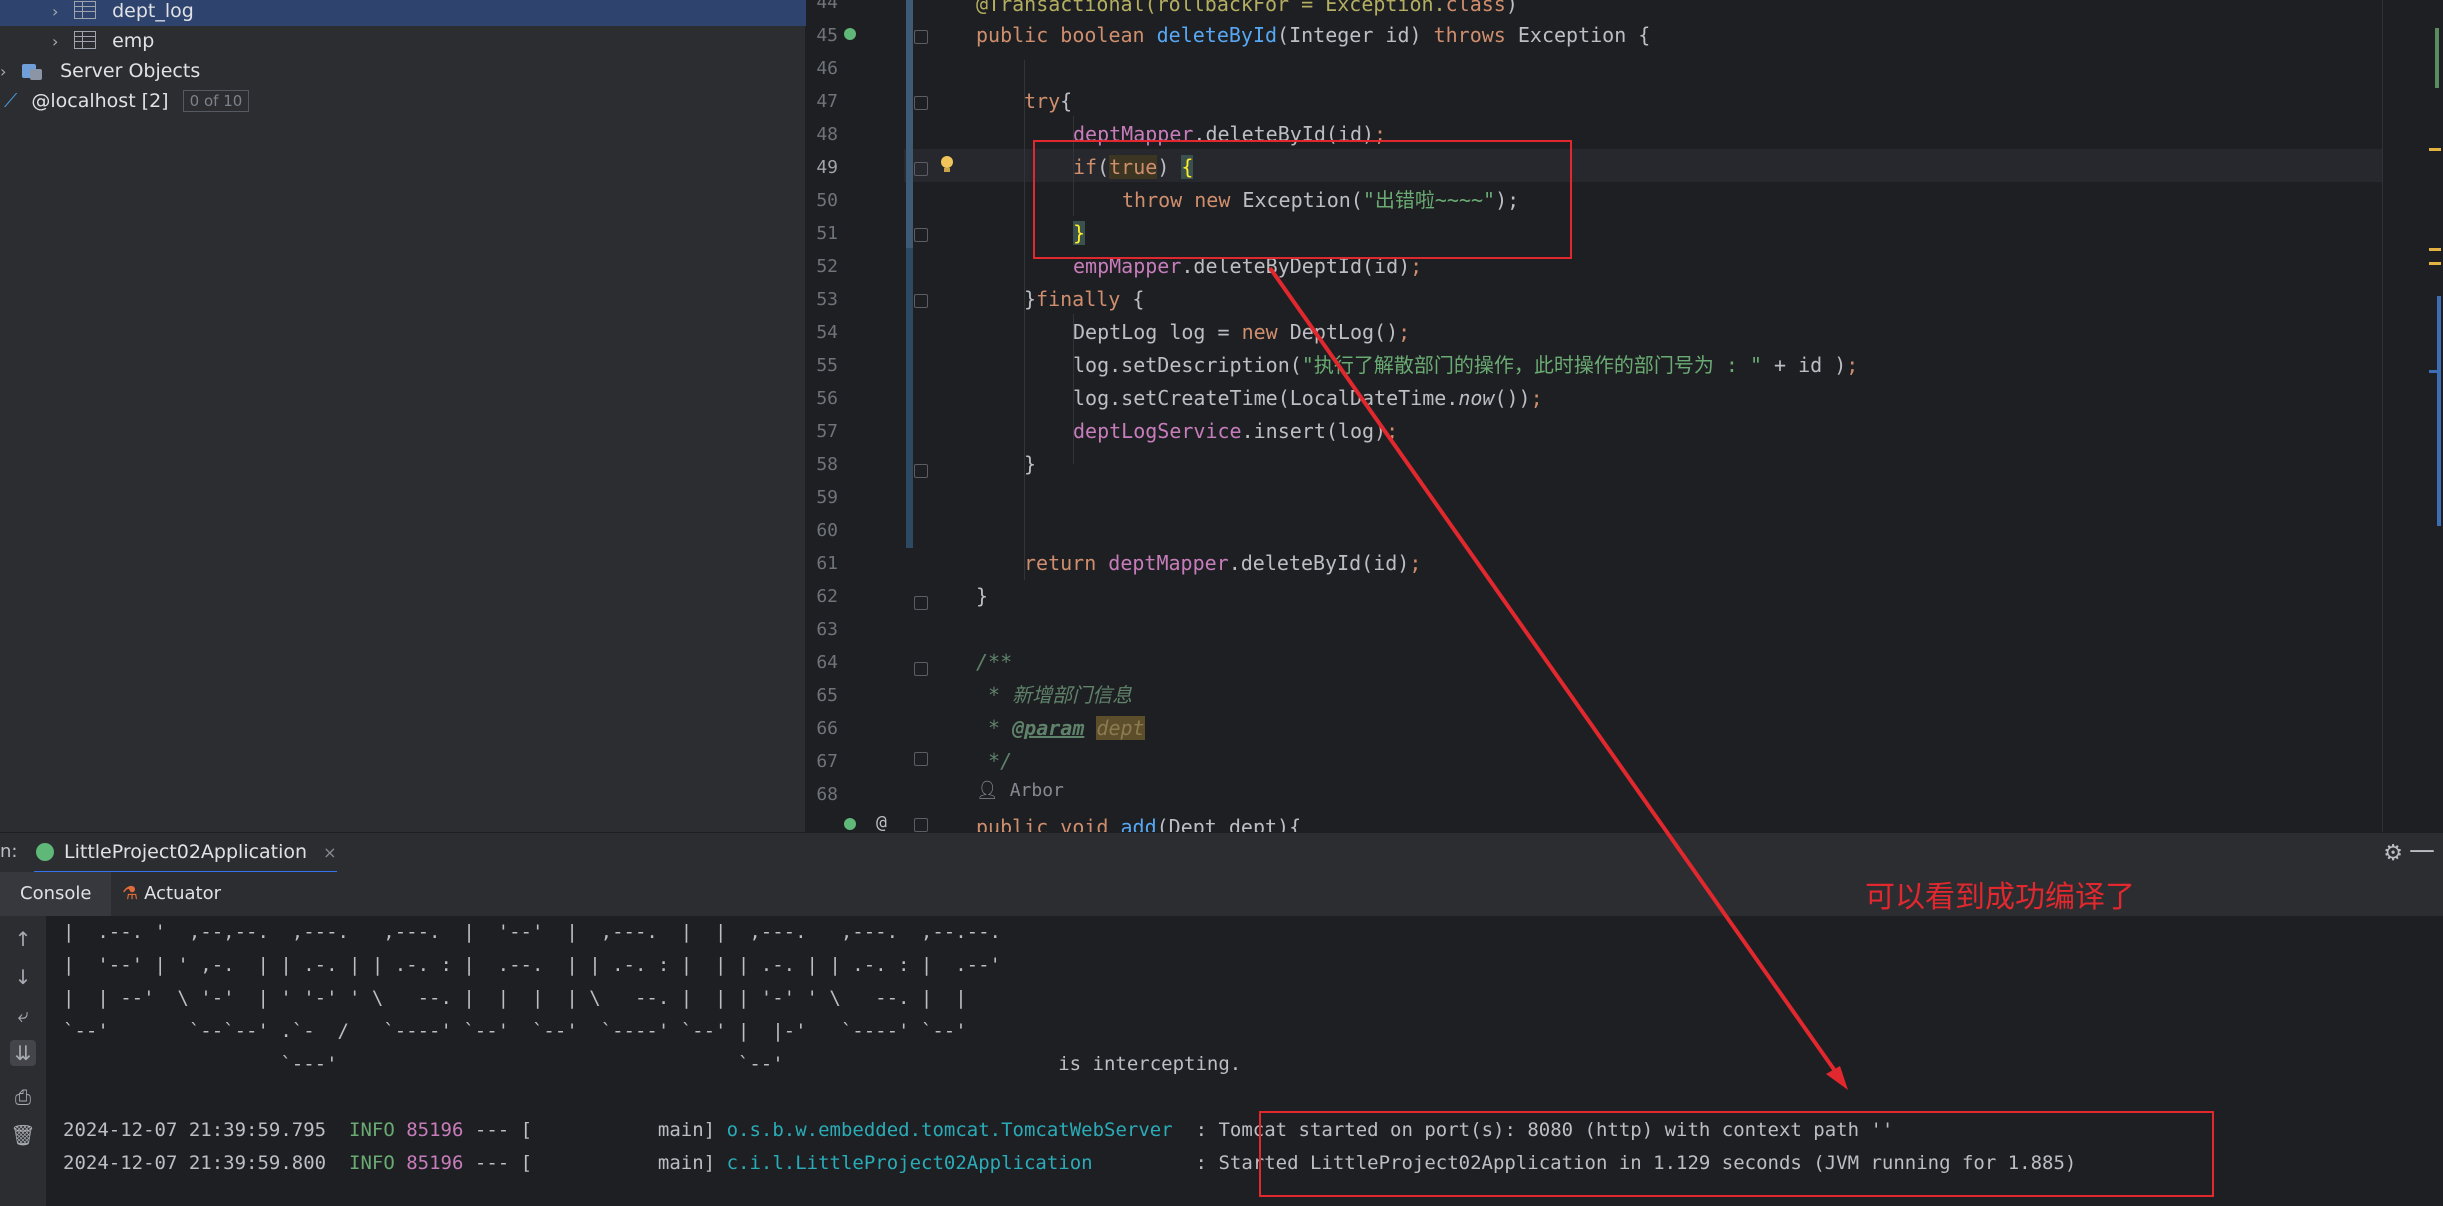 This screenshot has width=2443, height=1206. What do you see at coordinates (130, 893) in the screenshot?
I see `actuator-icon: ⚗` at bounding box center [130, 893].